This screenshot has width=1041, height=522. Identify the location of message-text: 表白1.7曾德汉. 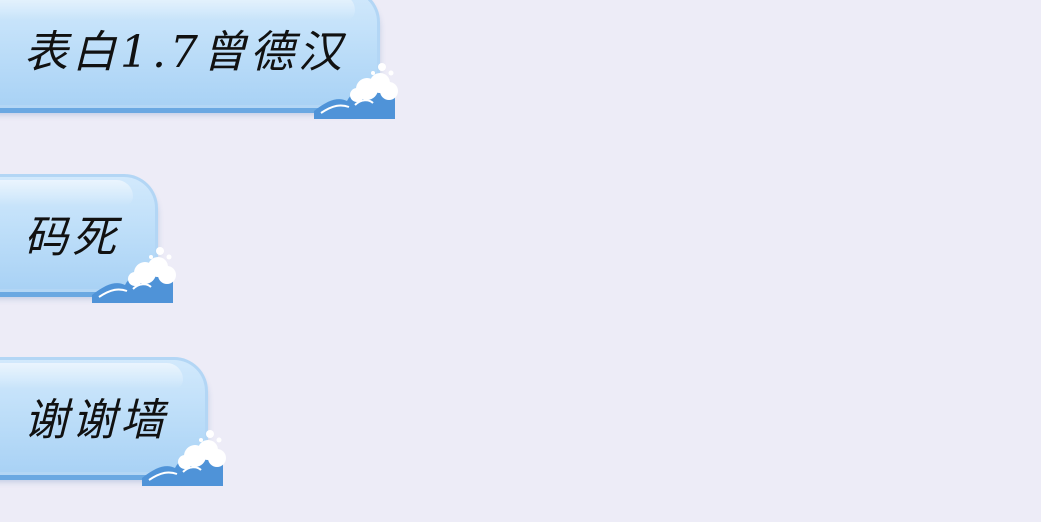
(185, 52).